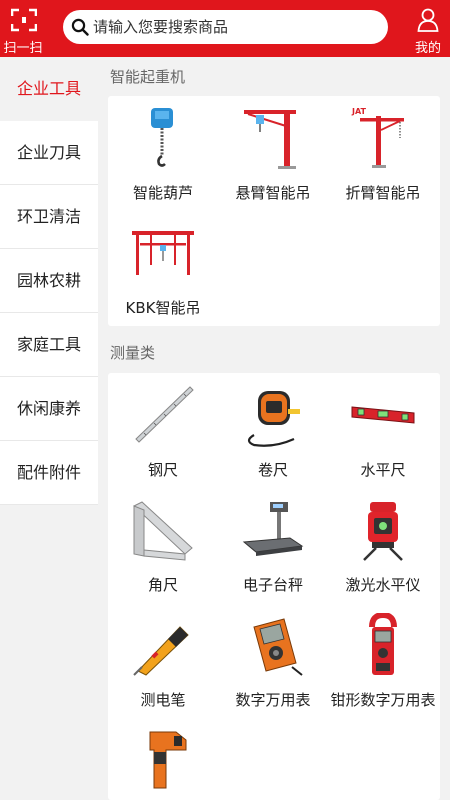 Image resolution: width=450 pixels, height=800 pixels. I want to click on mine-label: 我的, so click(427, 48).